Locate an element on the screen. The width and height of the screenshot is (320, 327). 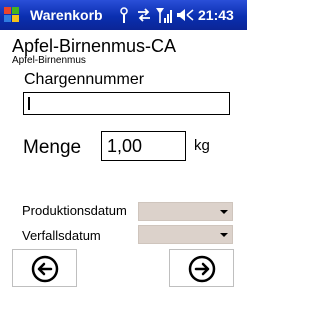
product-subtitle: Apfel-Birnenmus is located at coordinates (49, 60).